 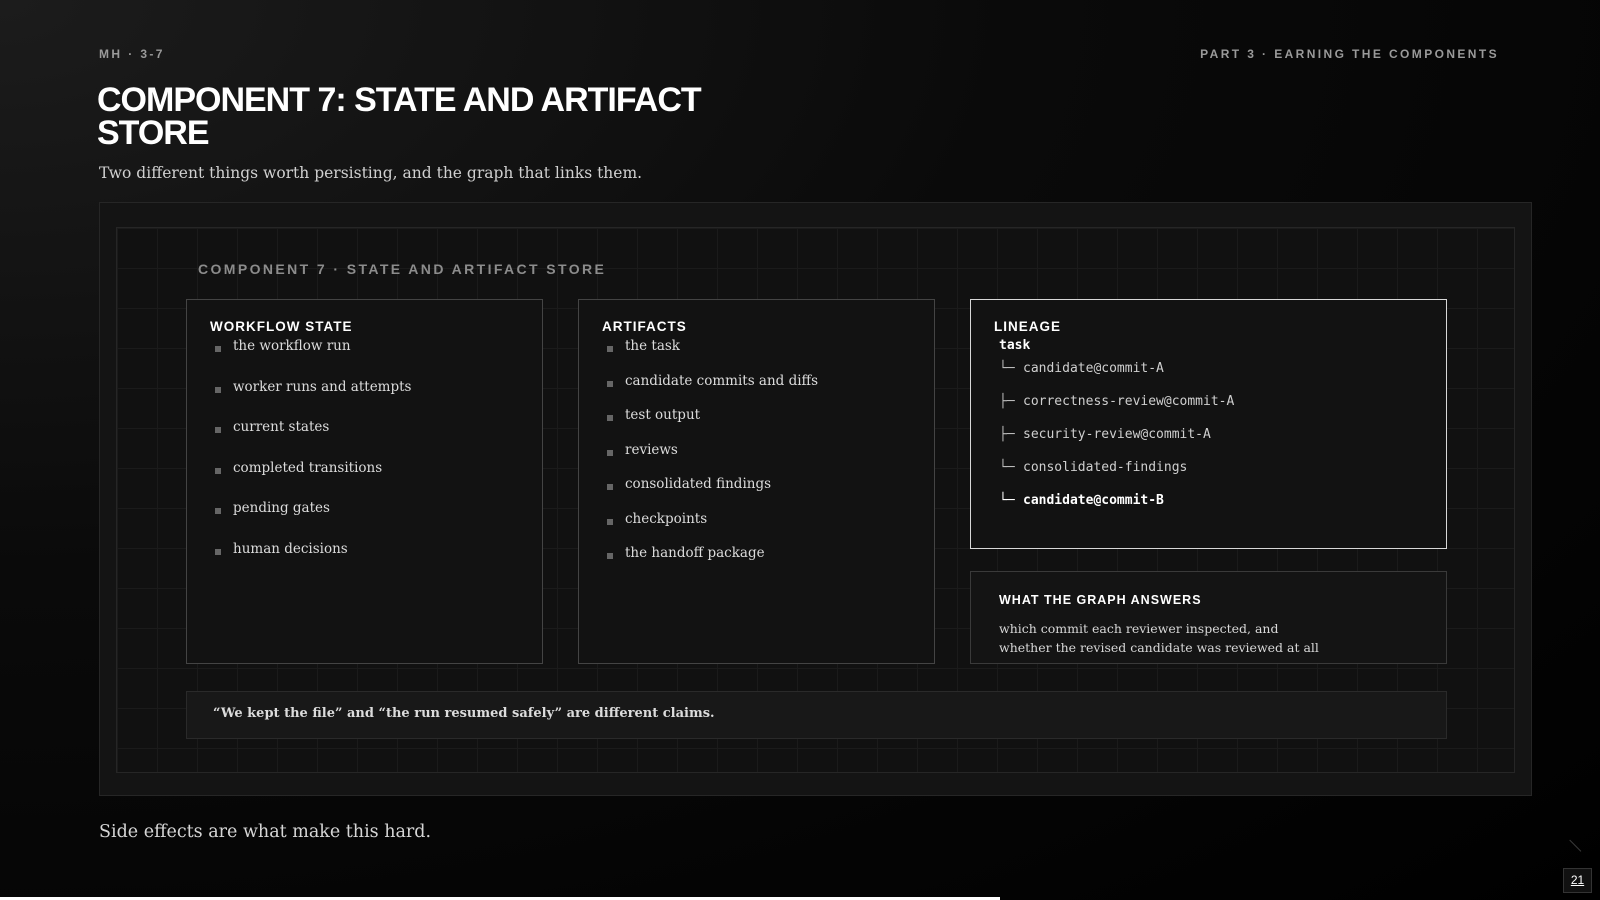 I want to click on graph-answers-title: WHAT THE GRAPH ANSWERS, so click(x=1100, y=600).